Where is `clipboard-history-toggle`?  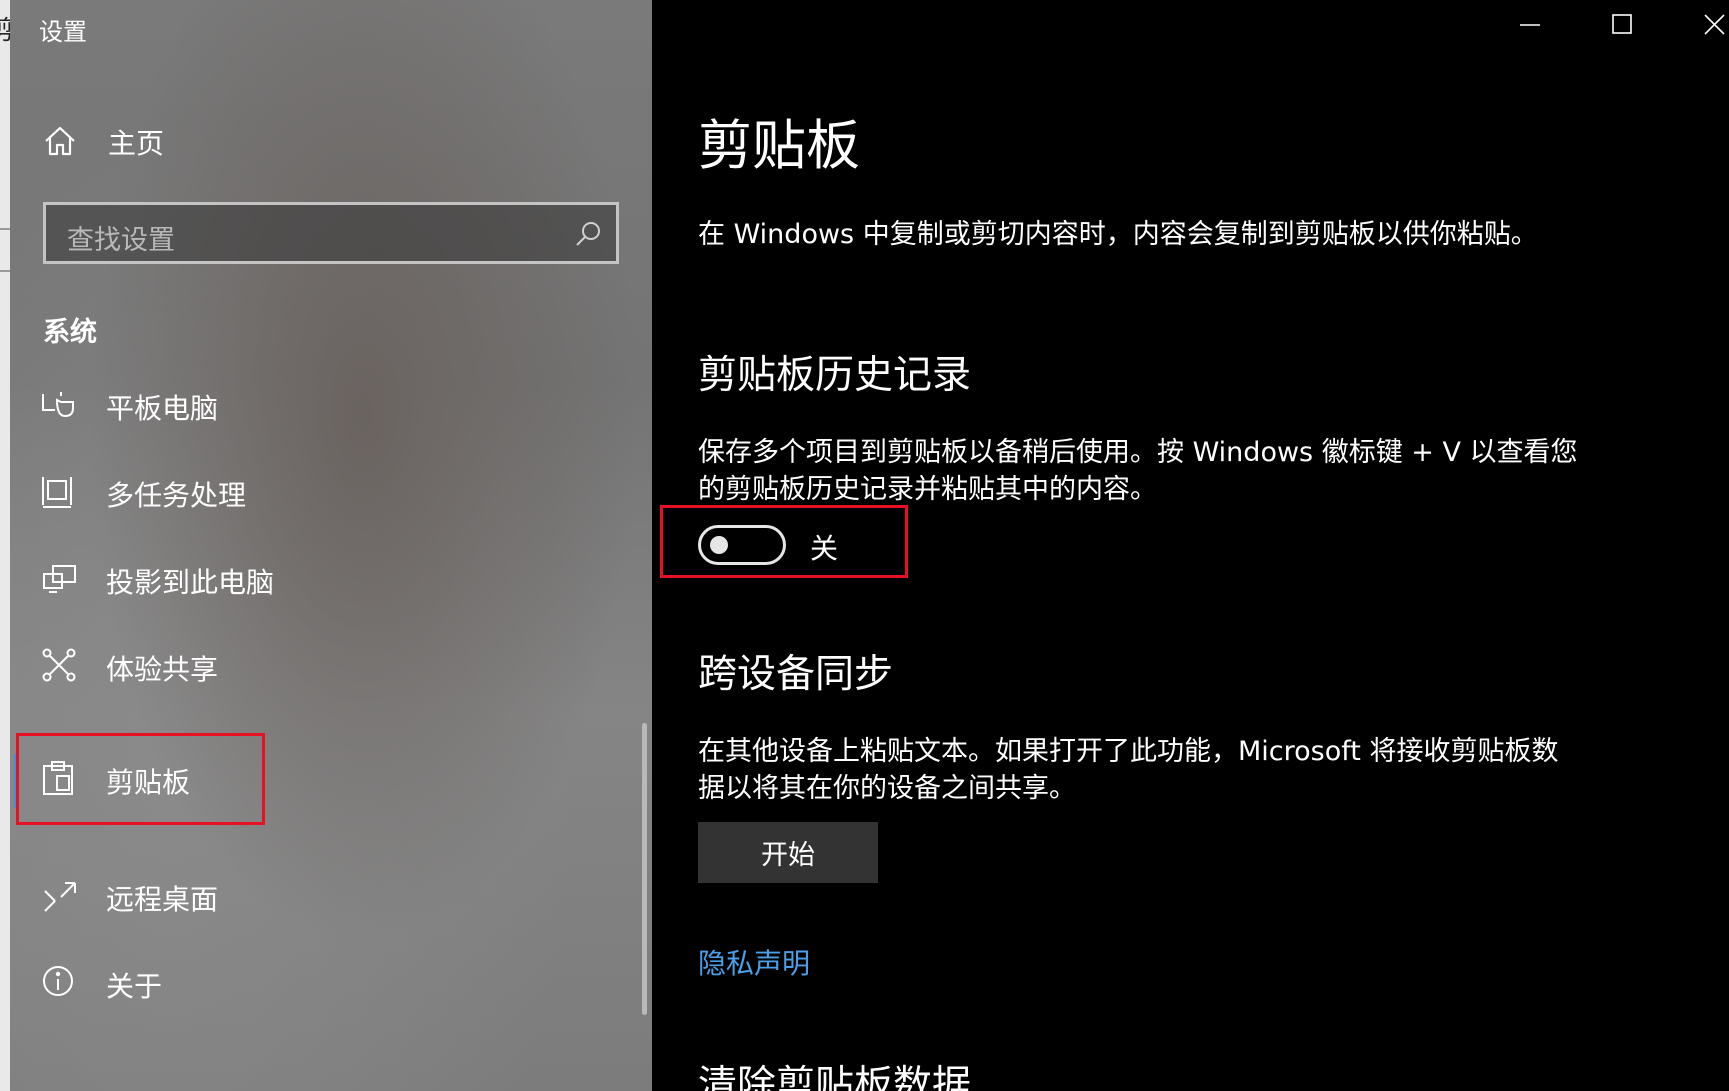 clipboard-history-toggle is located at coordinates (742, 545).